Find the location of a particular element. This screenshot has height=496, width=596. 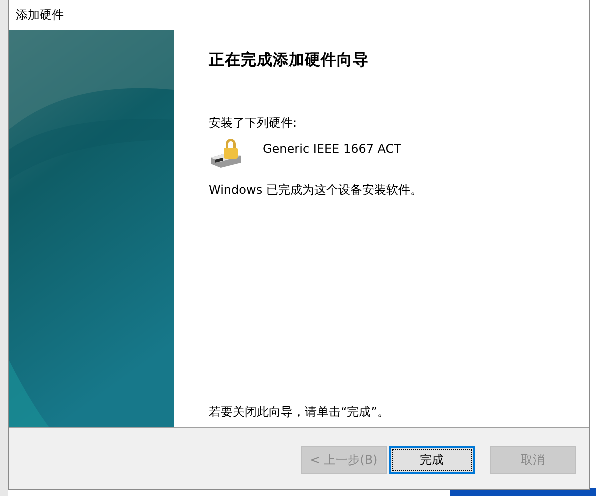

installed-label: 安装了下列硬件: is located at coordinates (253, 123).